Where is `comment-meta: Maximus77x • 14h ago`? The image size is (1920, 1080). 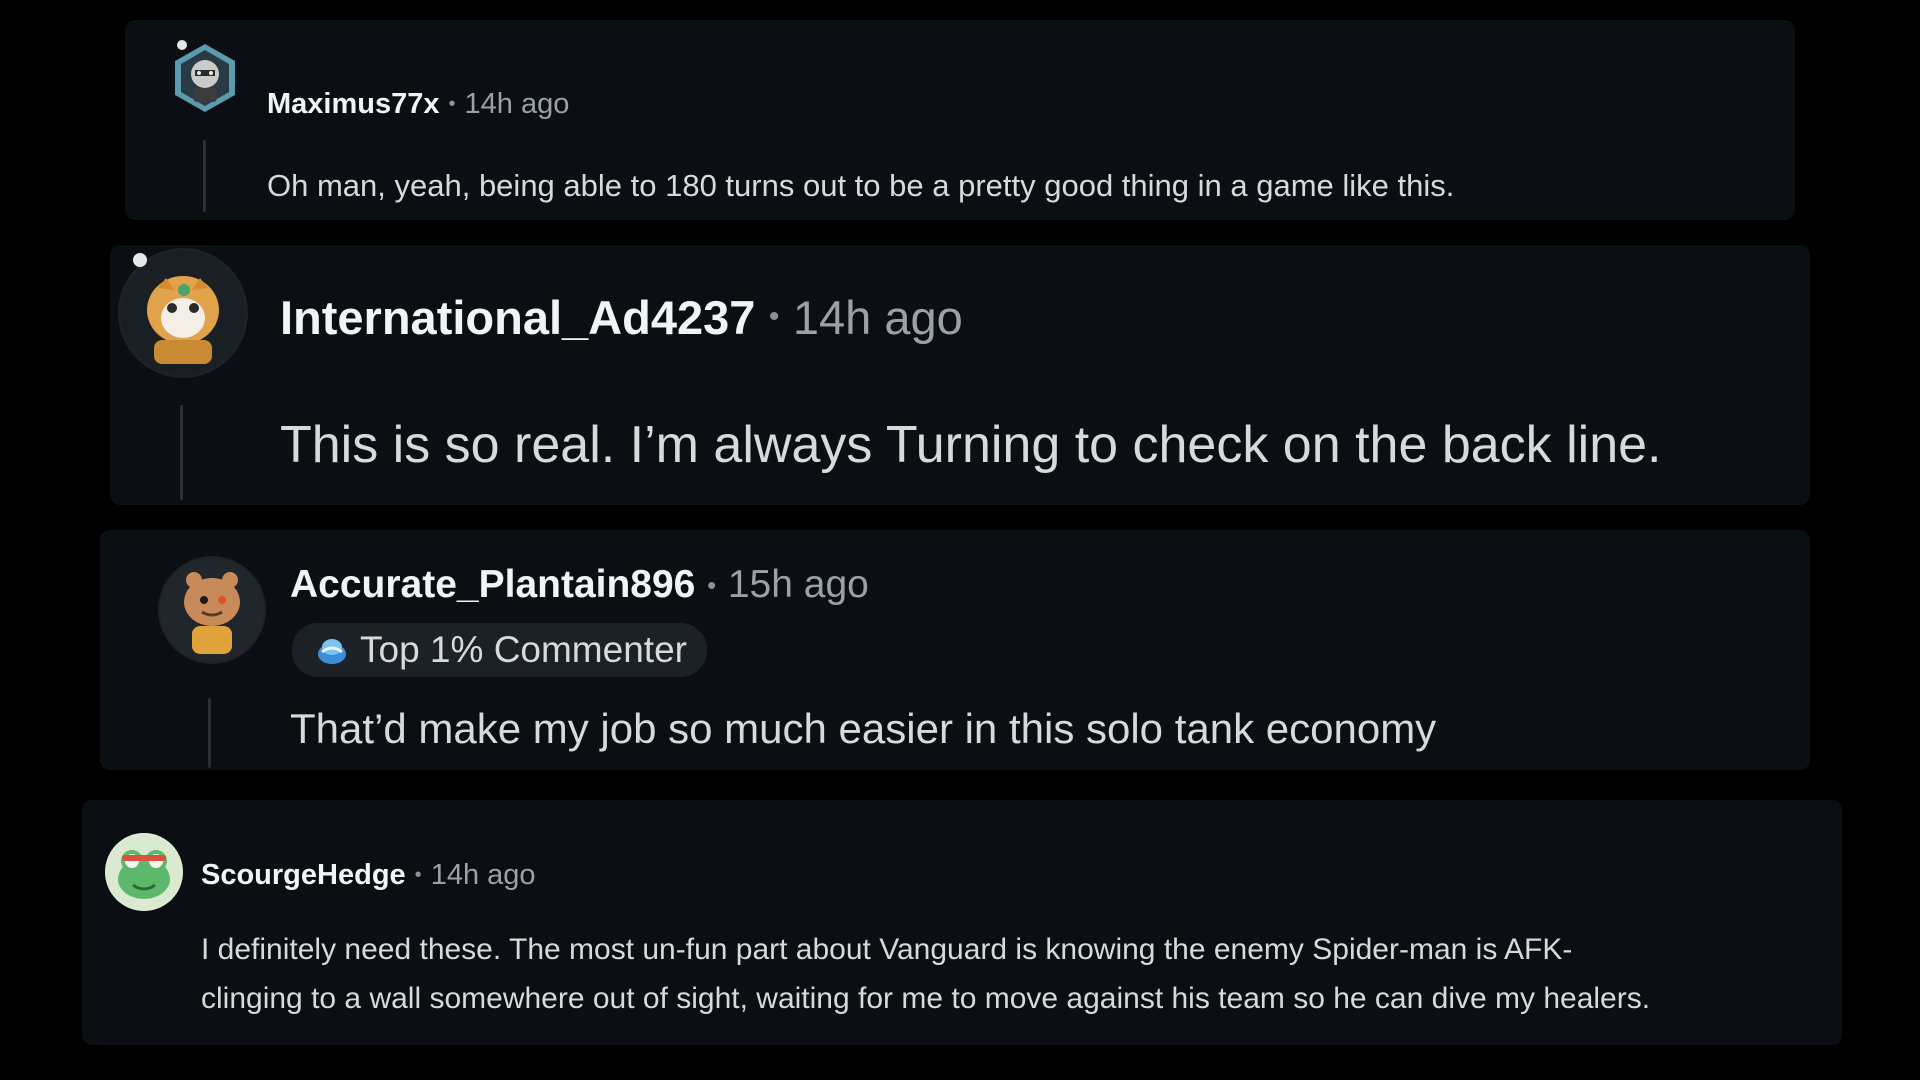
comment-meta: Maximus77x • 14h ago is located at coordinates (418, 104).